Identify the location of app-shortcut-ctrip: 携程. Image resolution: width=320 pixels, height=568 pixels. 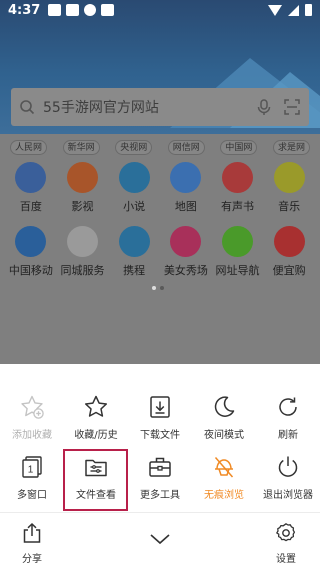
(134, 252).